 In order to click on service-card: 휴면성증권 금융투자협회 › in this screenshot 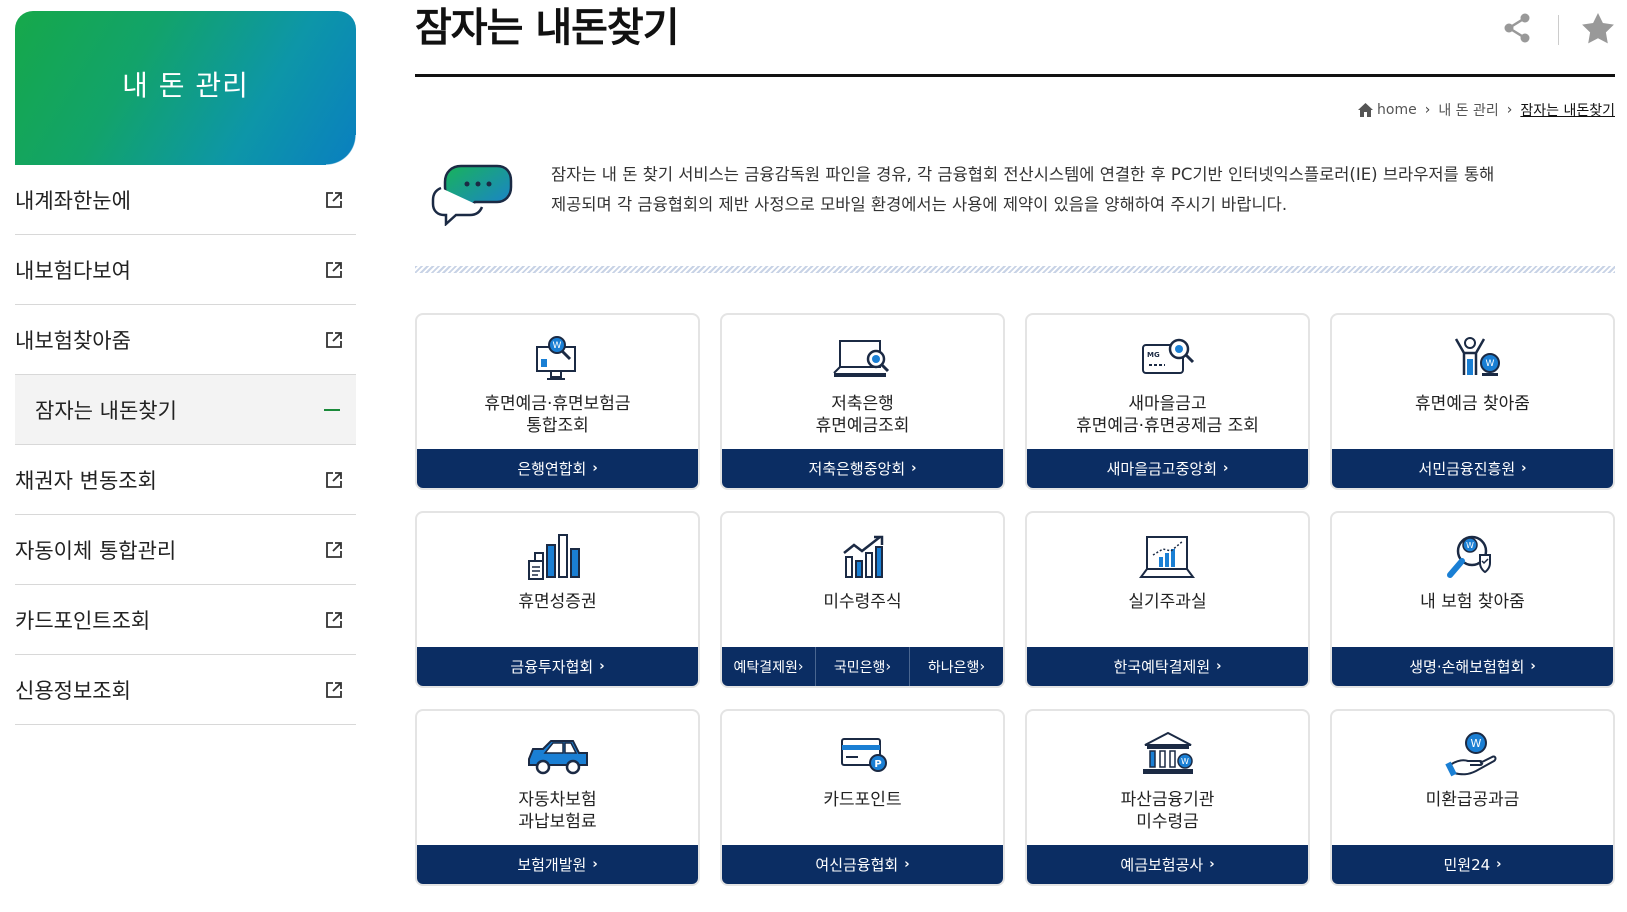, I will do `click(557, 599)`.